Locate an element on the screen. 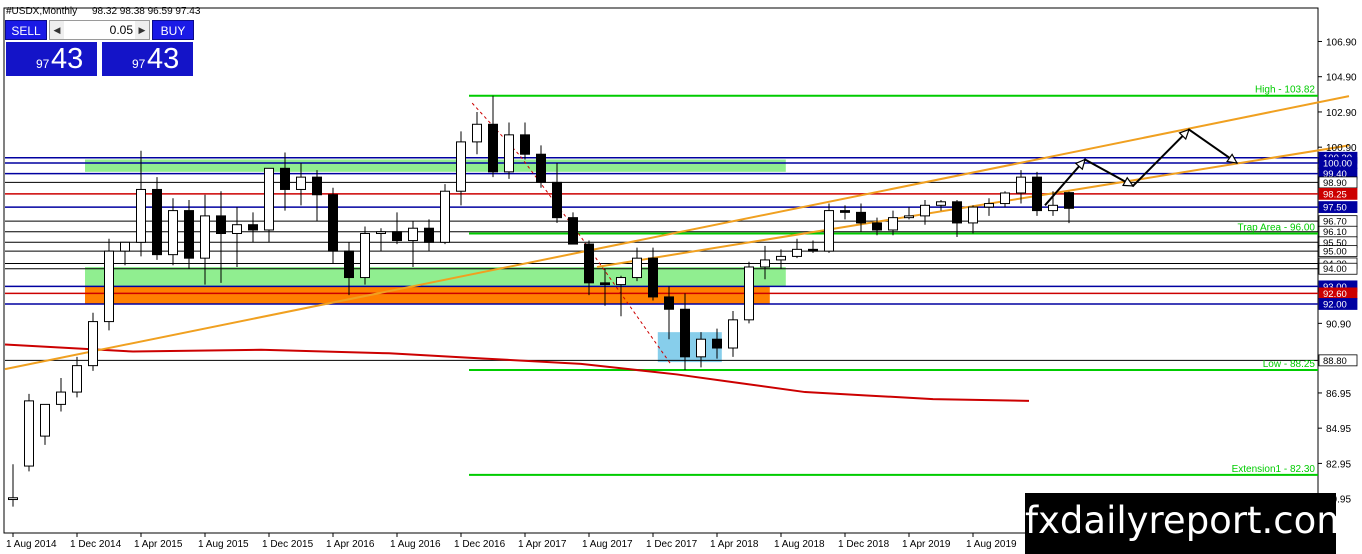 The image size is (1362, 554). chart-symbol-label: #USDX,Monthly is located at coordinates (41, 11).